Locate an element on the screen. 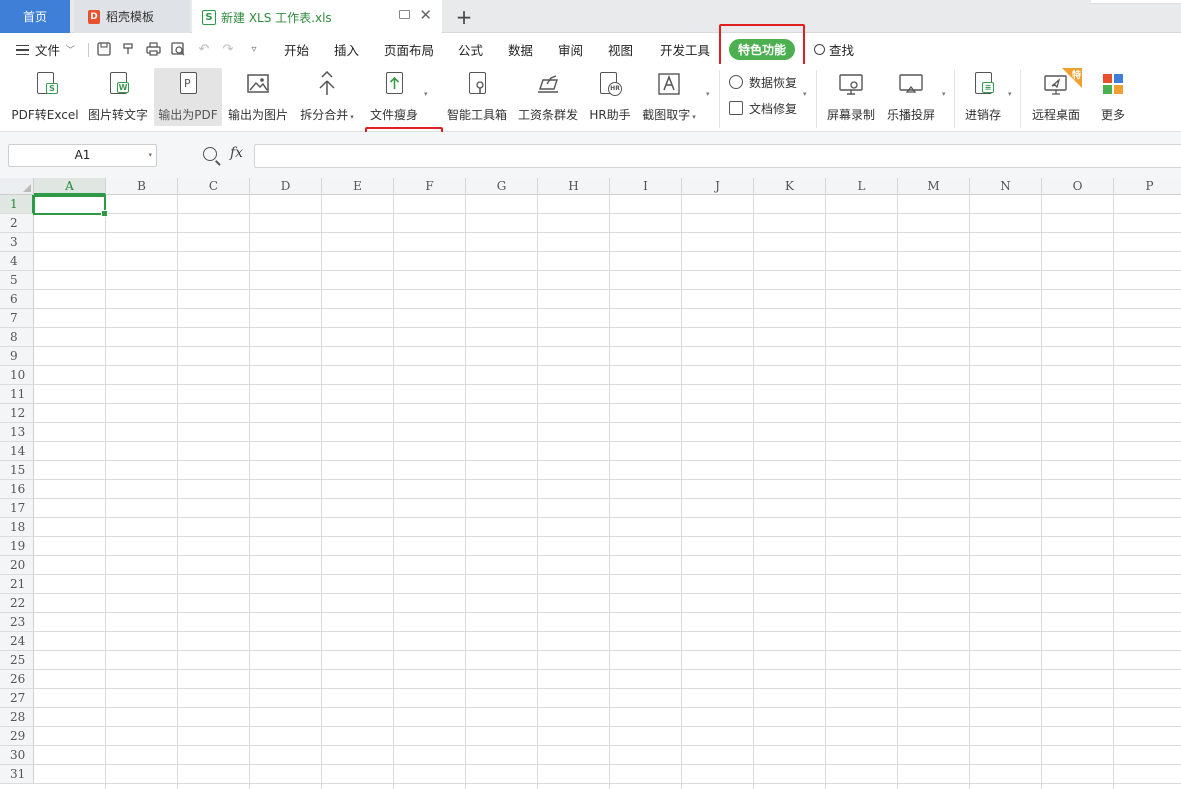 The width and height of the screenshot is (1181, 789). save-icon is located at coordinates (104, 49).